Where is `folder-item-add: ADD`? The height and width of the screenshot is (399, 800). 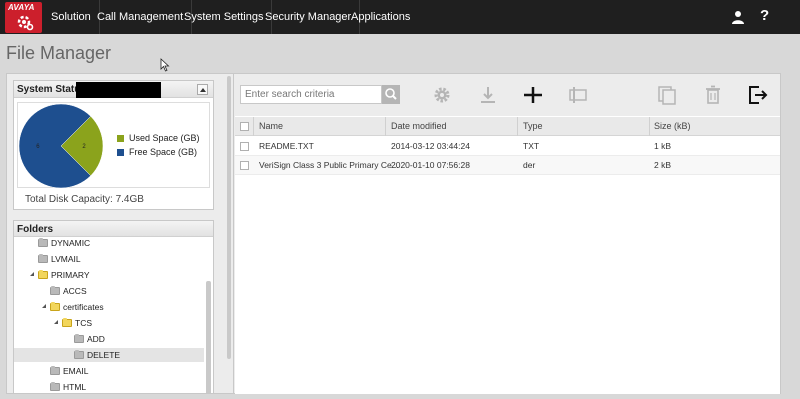
folder-item-add: ADD is located at coordinates (109, 339).